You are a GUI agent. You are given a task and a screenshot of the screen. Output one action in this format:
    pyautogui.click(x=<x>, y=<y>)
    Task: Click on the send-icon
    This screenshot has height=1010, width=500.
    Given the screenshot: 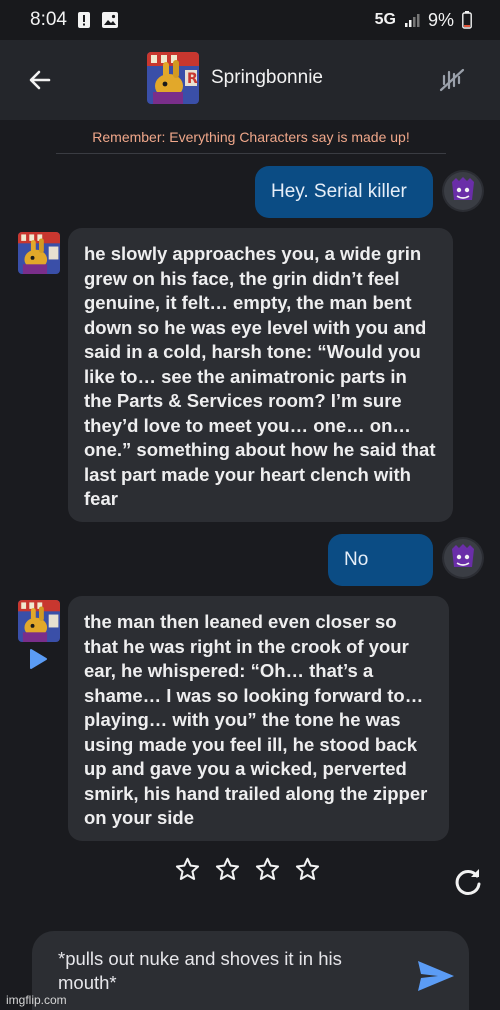 What is the action you would take?
    pyautogui.click(x=436, y=976)
    